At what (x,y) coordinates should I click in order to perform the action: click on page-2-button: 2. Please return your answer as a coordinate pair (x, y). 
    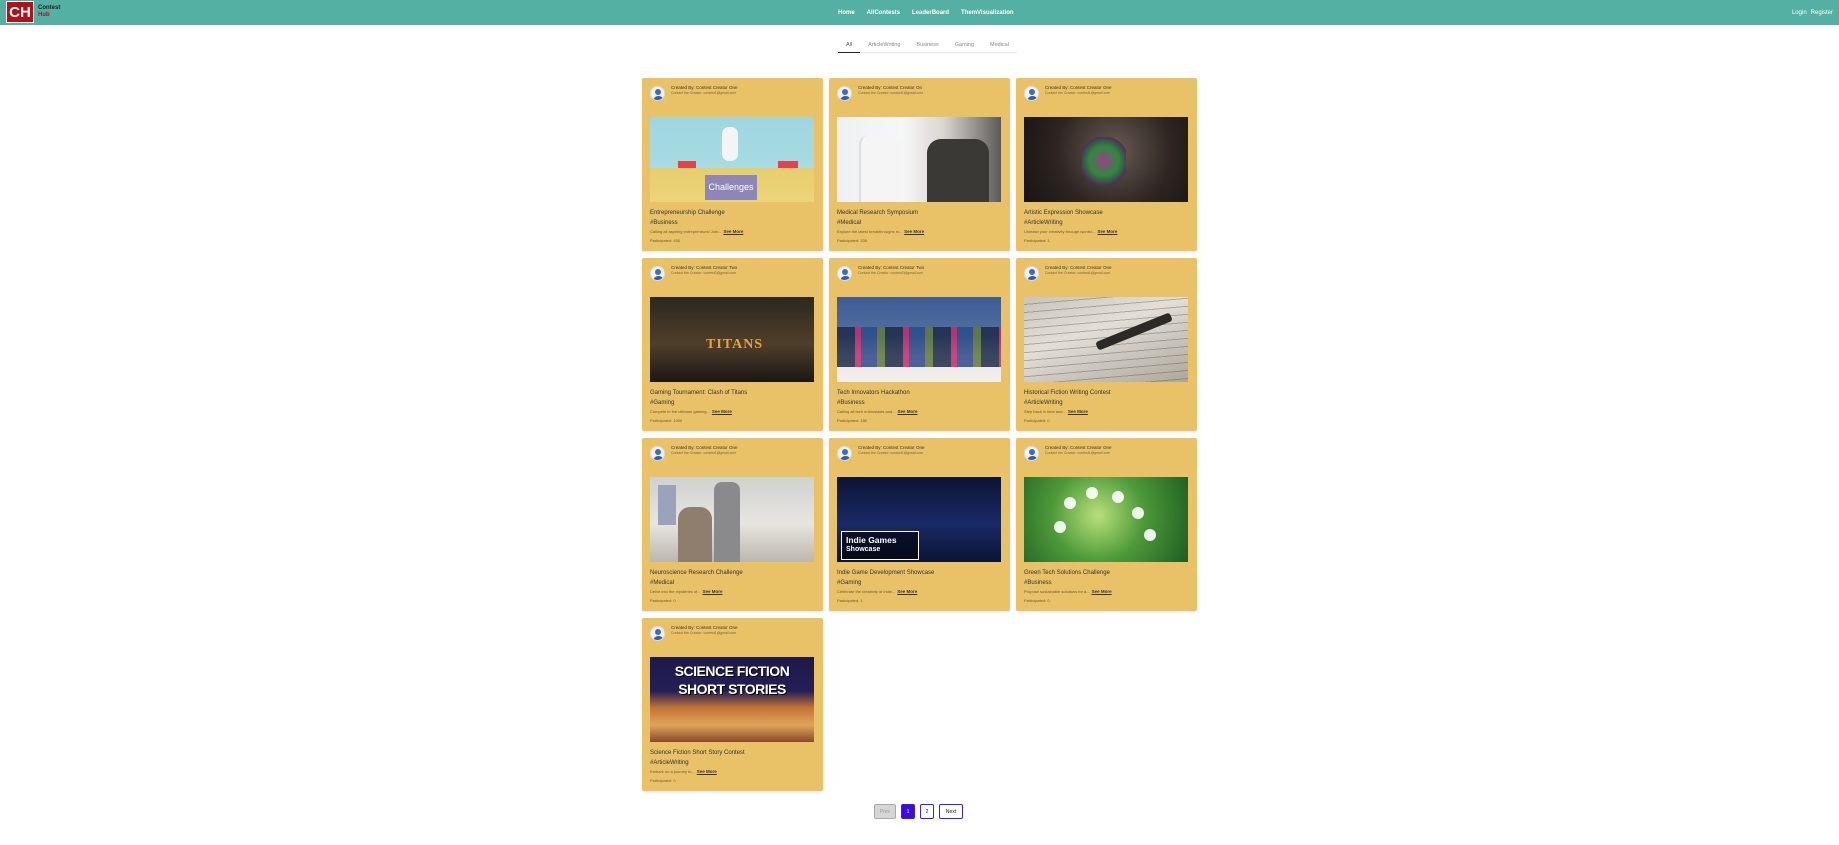
    Looking at the image, I should click on (927, 811).